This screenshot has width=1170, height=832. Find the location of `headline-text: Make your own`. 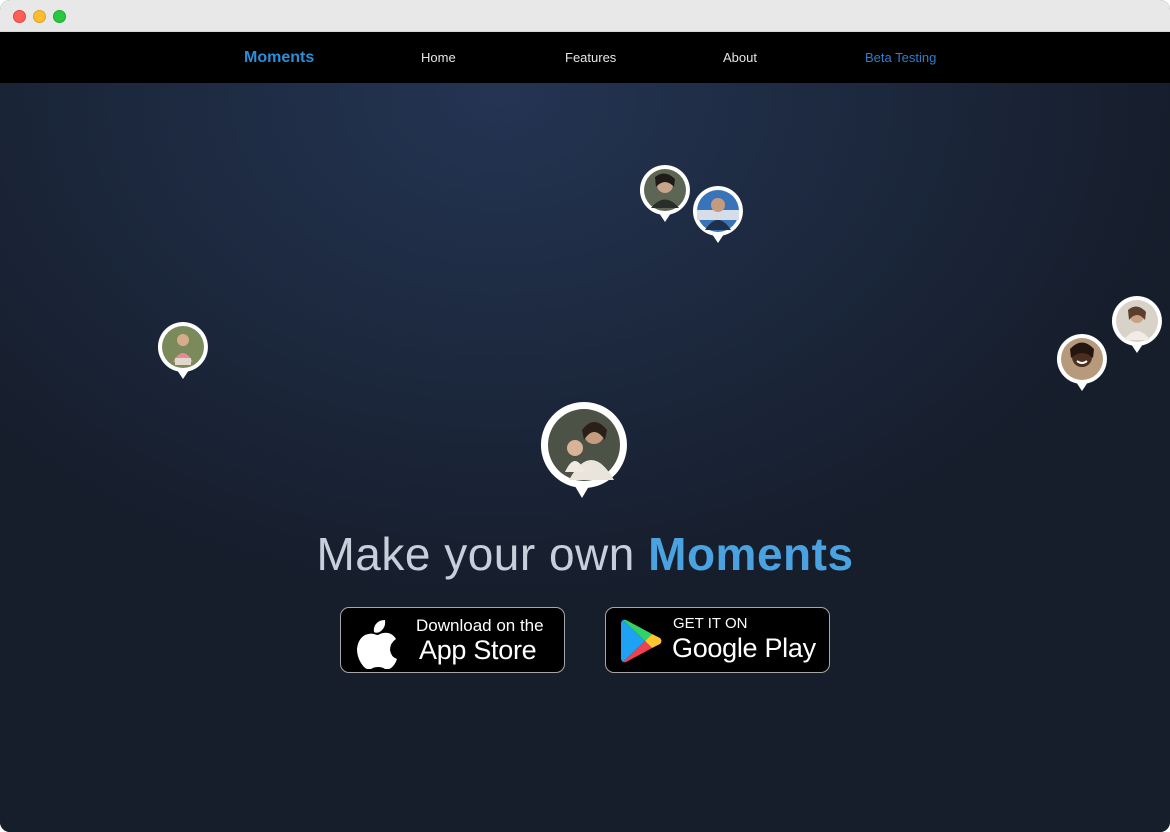

headline-text: Make your own is located at coordinates (475, 554).